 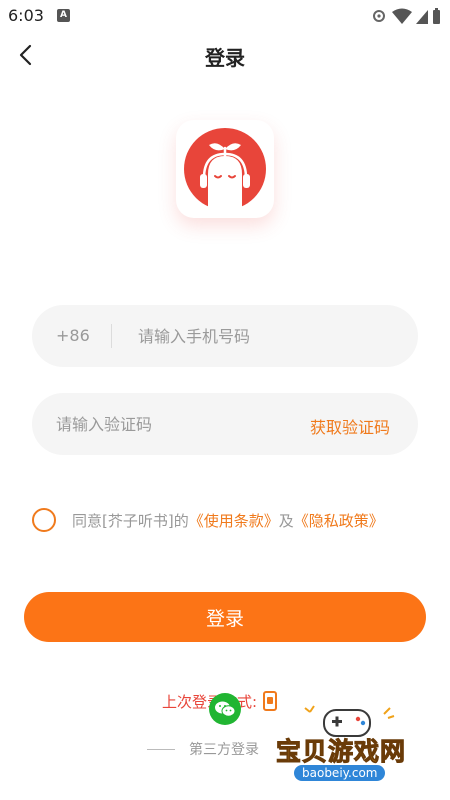 What do you see at coordinates (111, 336) in the screenshot?
I see `field-divider` at bounding box center [111, 336].